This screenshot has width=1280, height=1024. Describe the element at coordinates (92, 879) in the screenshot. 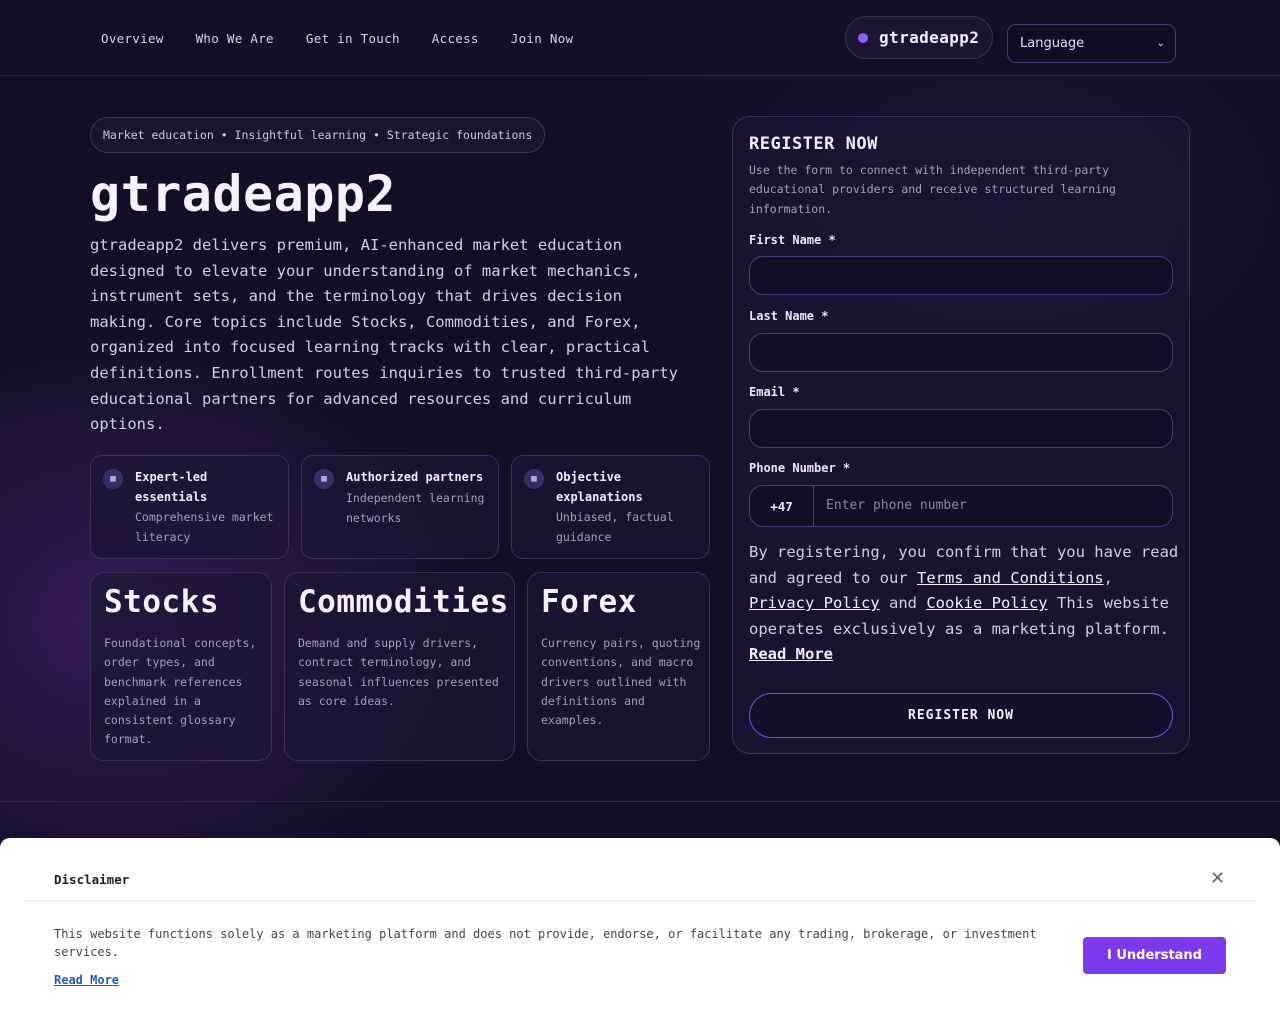

I see `disclaimer-title: Disclaimer` at that location.